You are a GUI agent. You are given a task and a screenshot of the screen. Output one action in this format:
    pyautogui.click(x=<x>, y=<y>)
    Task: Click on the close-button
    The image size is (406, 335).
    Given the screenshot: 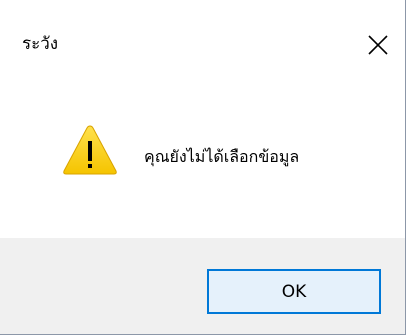 What is the action you would take?
    pyautogui.click(x=378, y=44)
    